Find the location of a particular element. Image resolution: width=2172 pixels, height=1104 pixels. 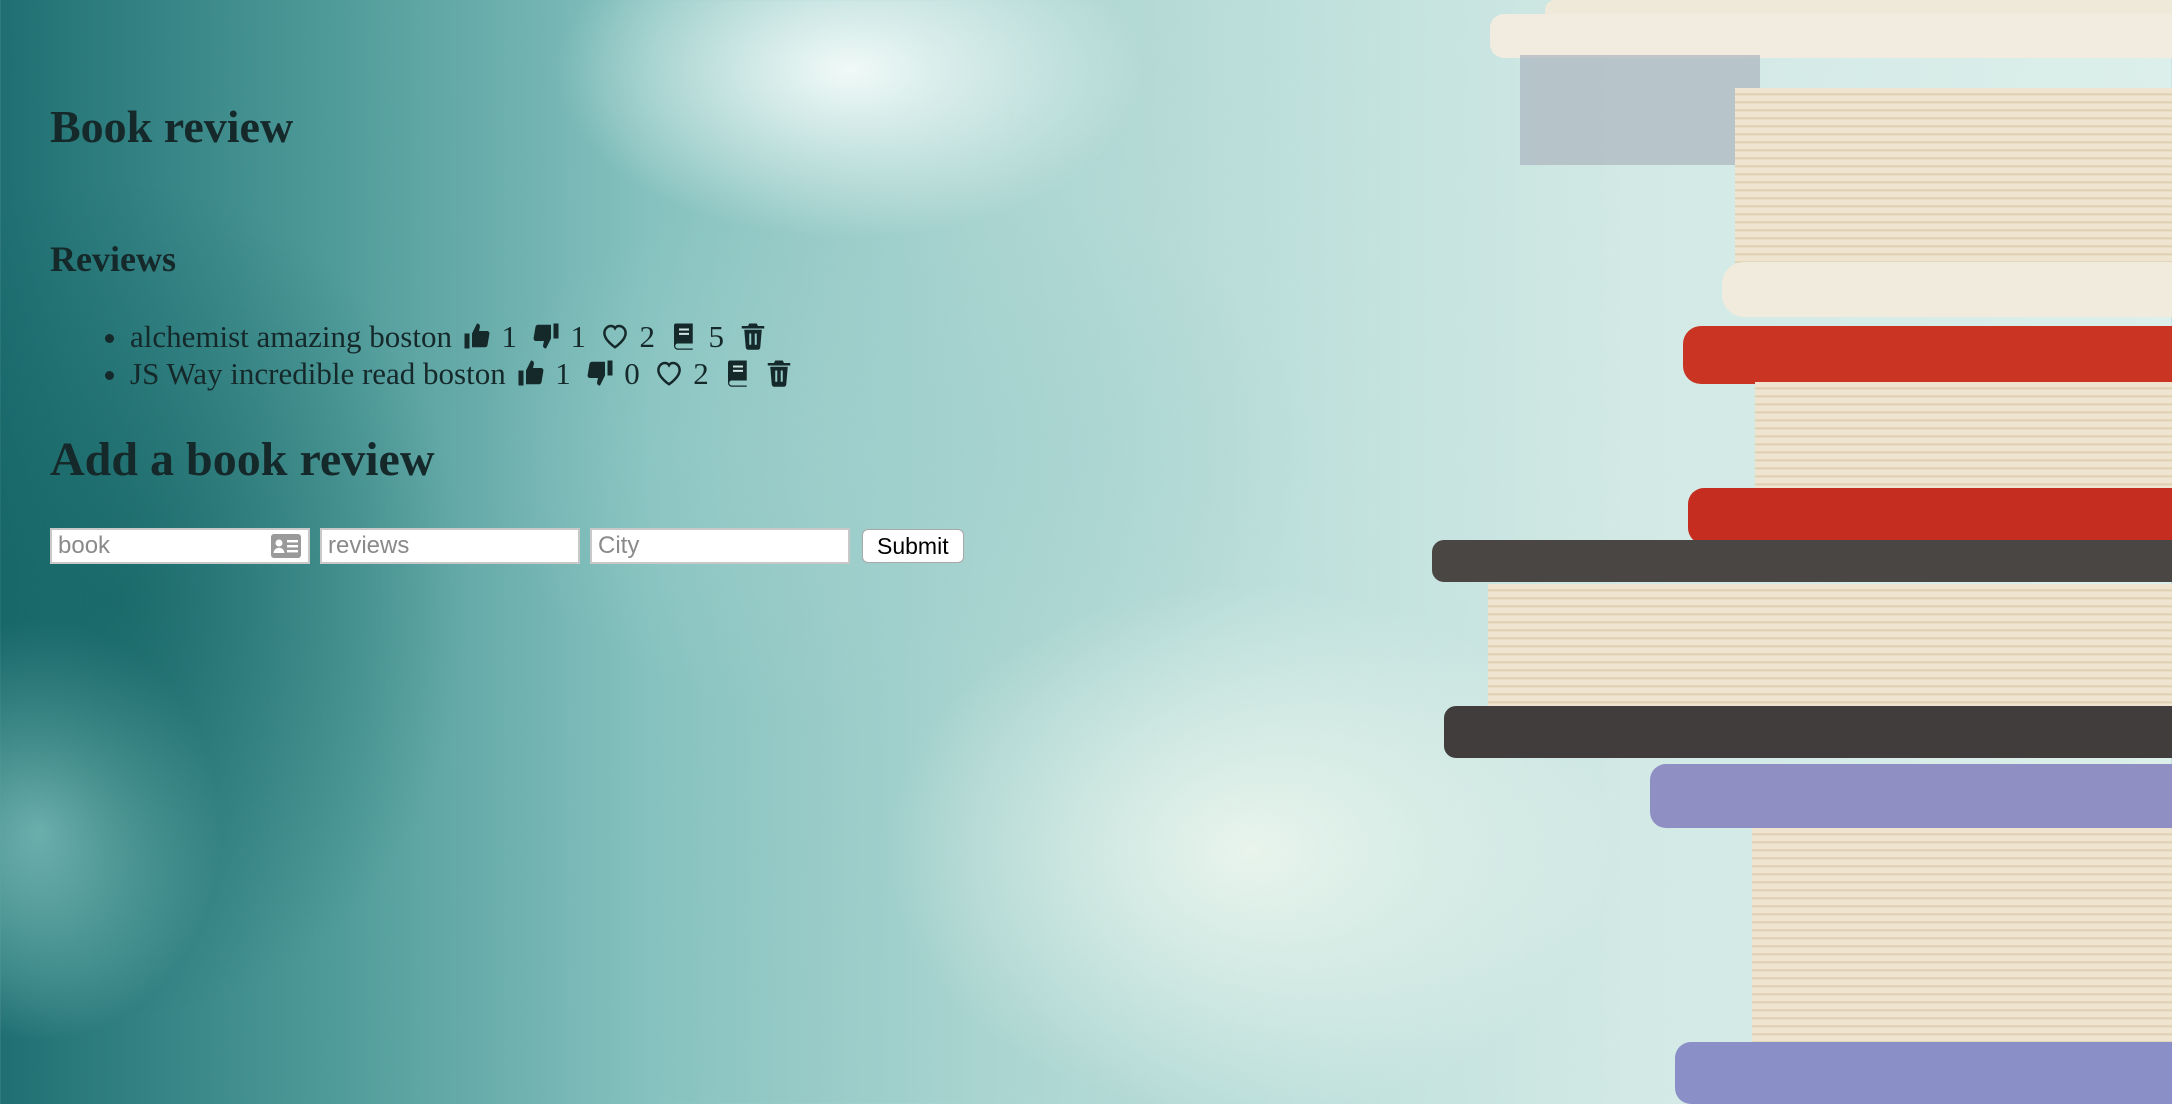

review-text: JS Way incredible read boston is located at coordinates (318, 373).